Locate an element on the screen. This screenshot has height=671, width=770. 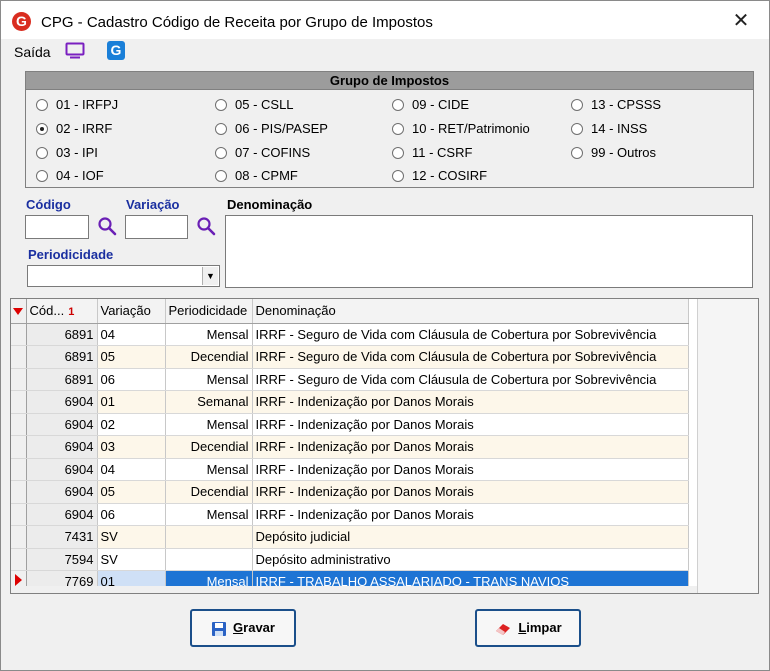
scroll-thumb is located at coordinates (758, 529).